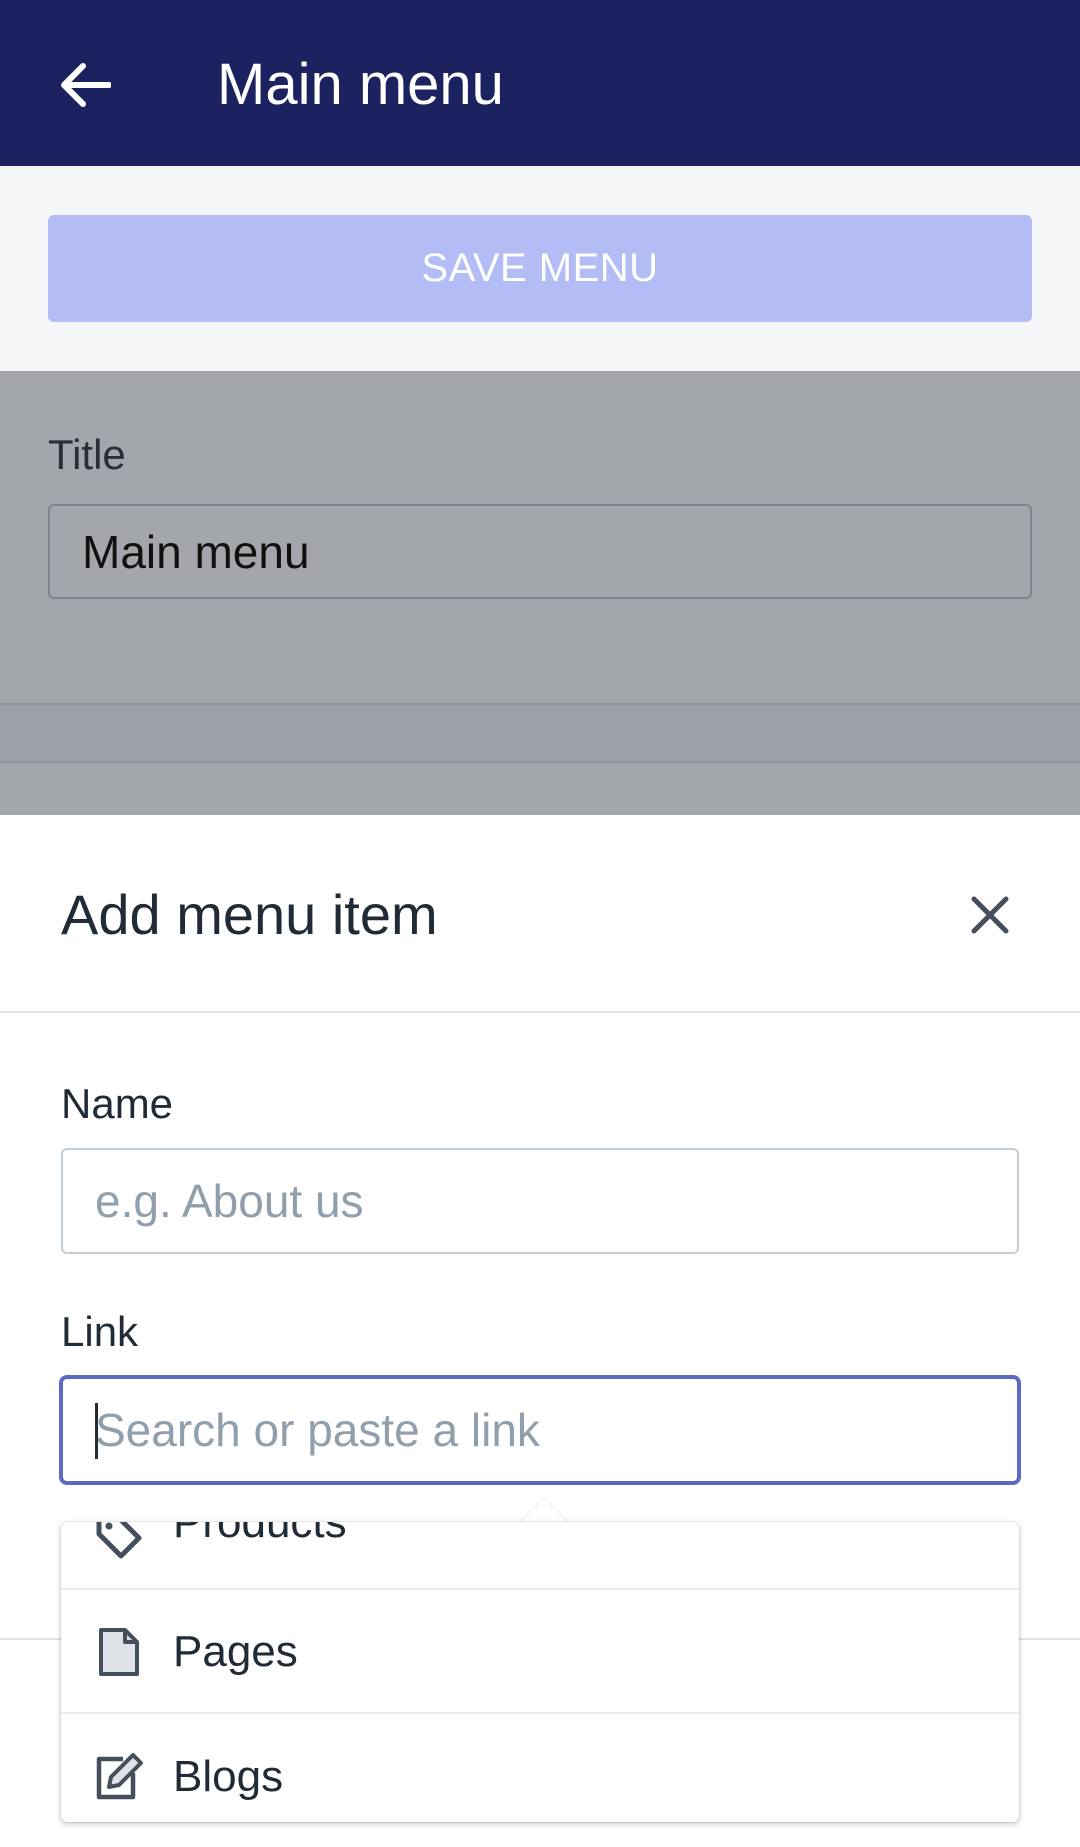 This screenshot has height=1847, width=1080. Describe the element at coordinates (540, 1653) in the screenshot. I see `suggestion-item-pages: Pages` at that location.